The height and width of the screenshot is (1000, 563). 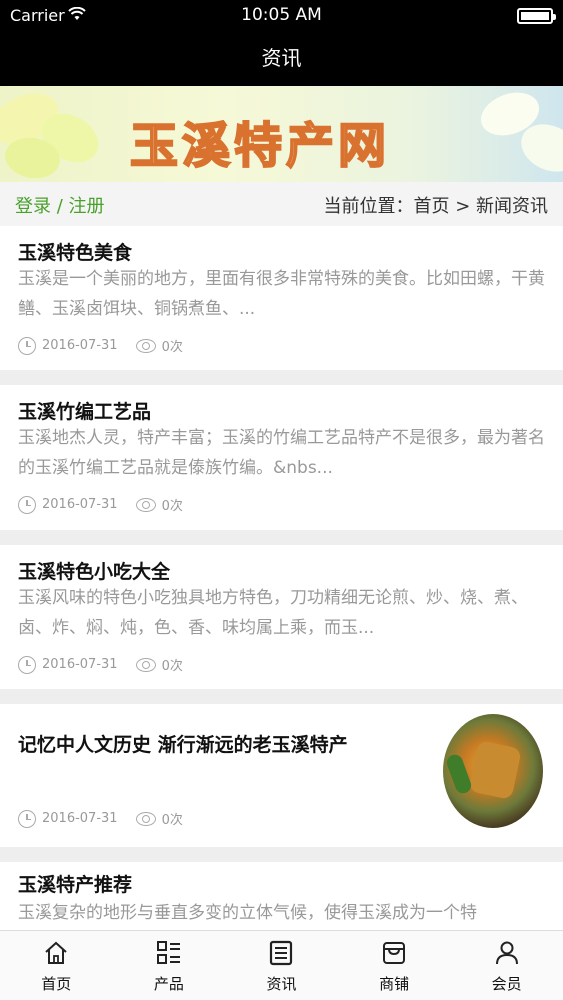 What do you see at coordinates (33, 206) in the screenshot?
I see `login-link: 登录` at bounding box center [33, 206].